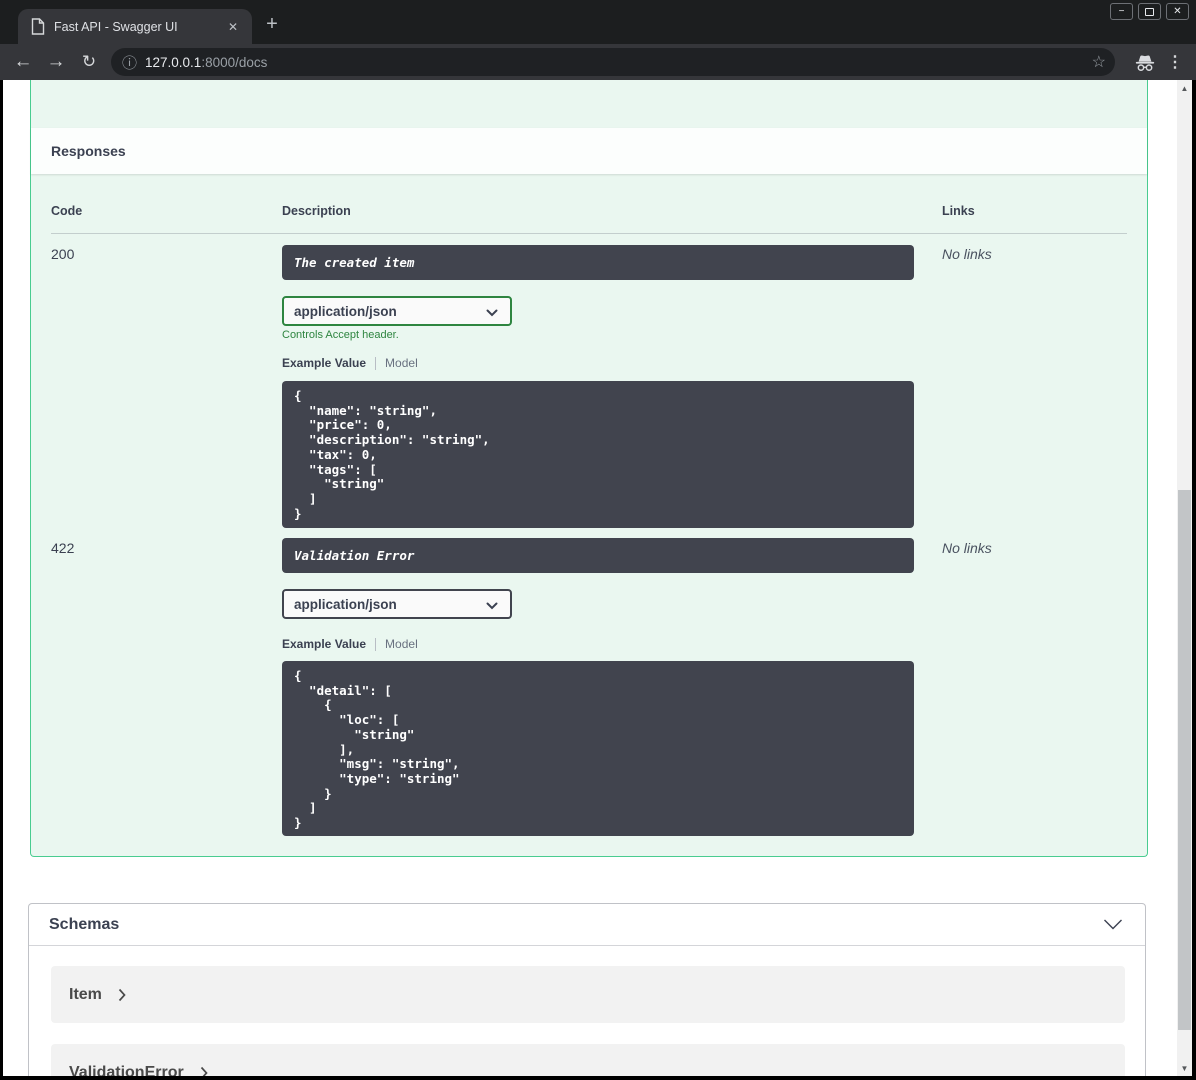 This screenshot has height=1080, width=1196. I want to click on tab-model-200: Model, so click(401, 363).